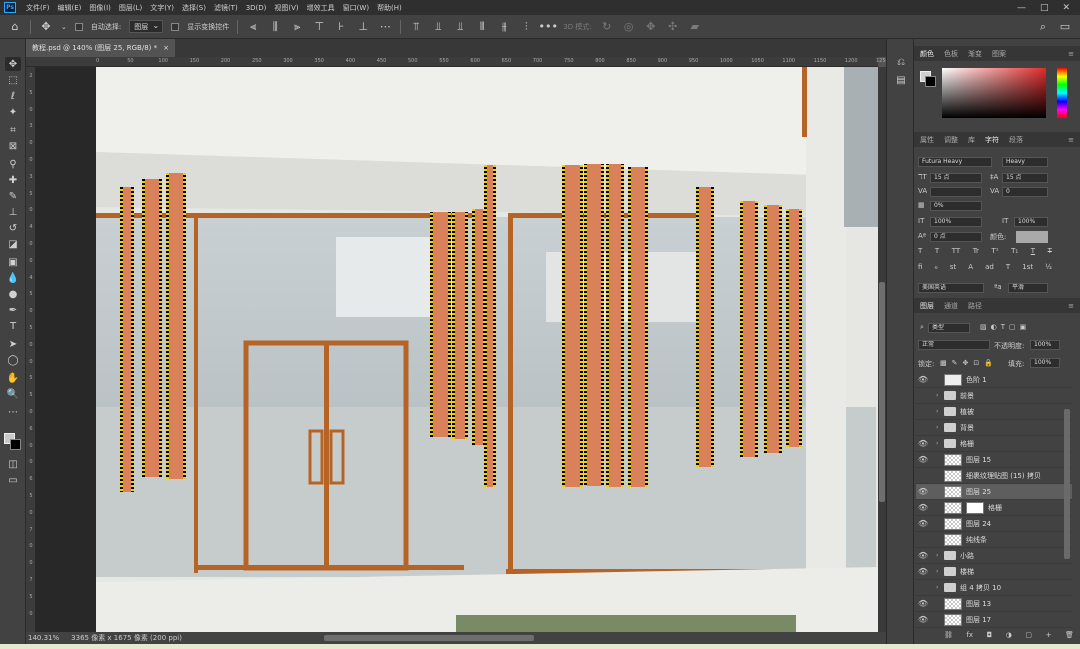  What do you see at coordinates (460, 27) in the screenshot?
I see `distribute-bottom-icon: ⫫` at bounding box center [460, 27].